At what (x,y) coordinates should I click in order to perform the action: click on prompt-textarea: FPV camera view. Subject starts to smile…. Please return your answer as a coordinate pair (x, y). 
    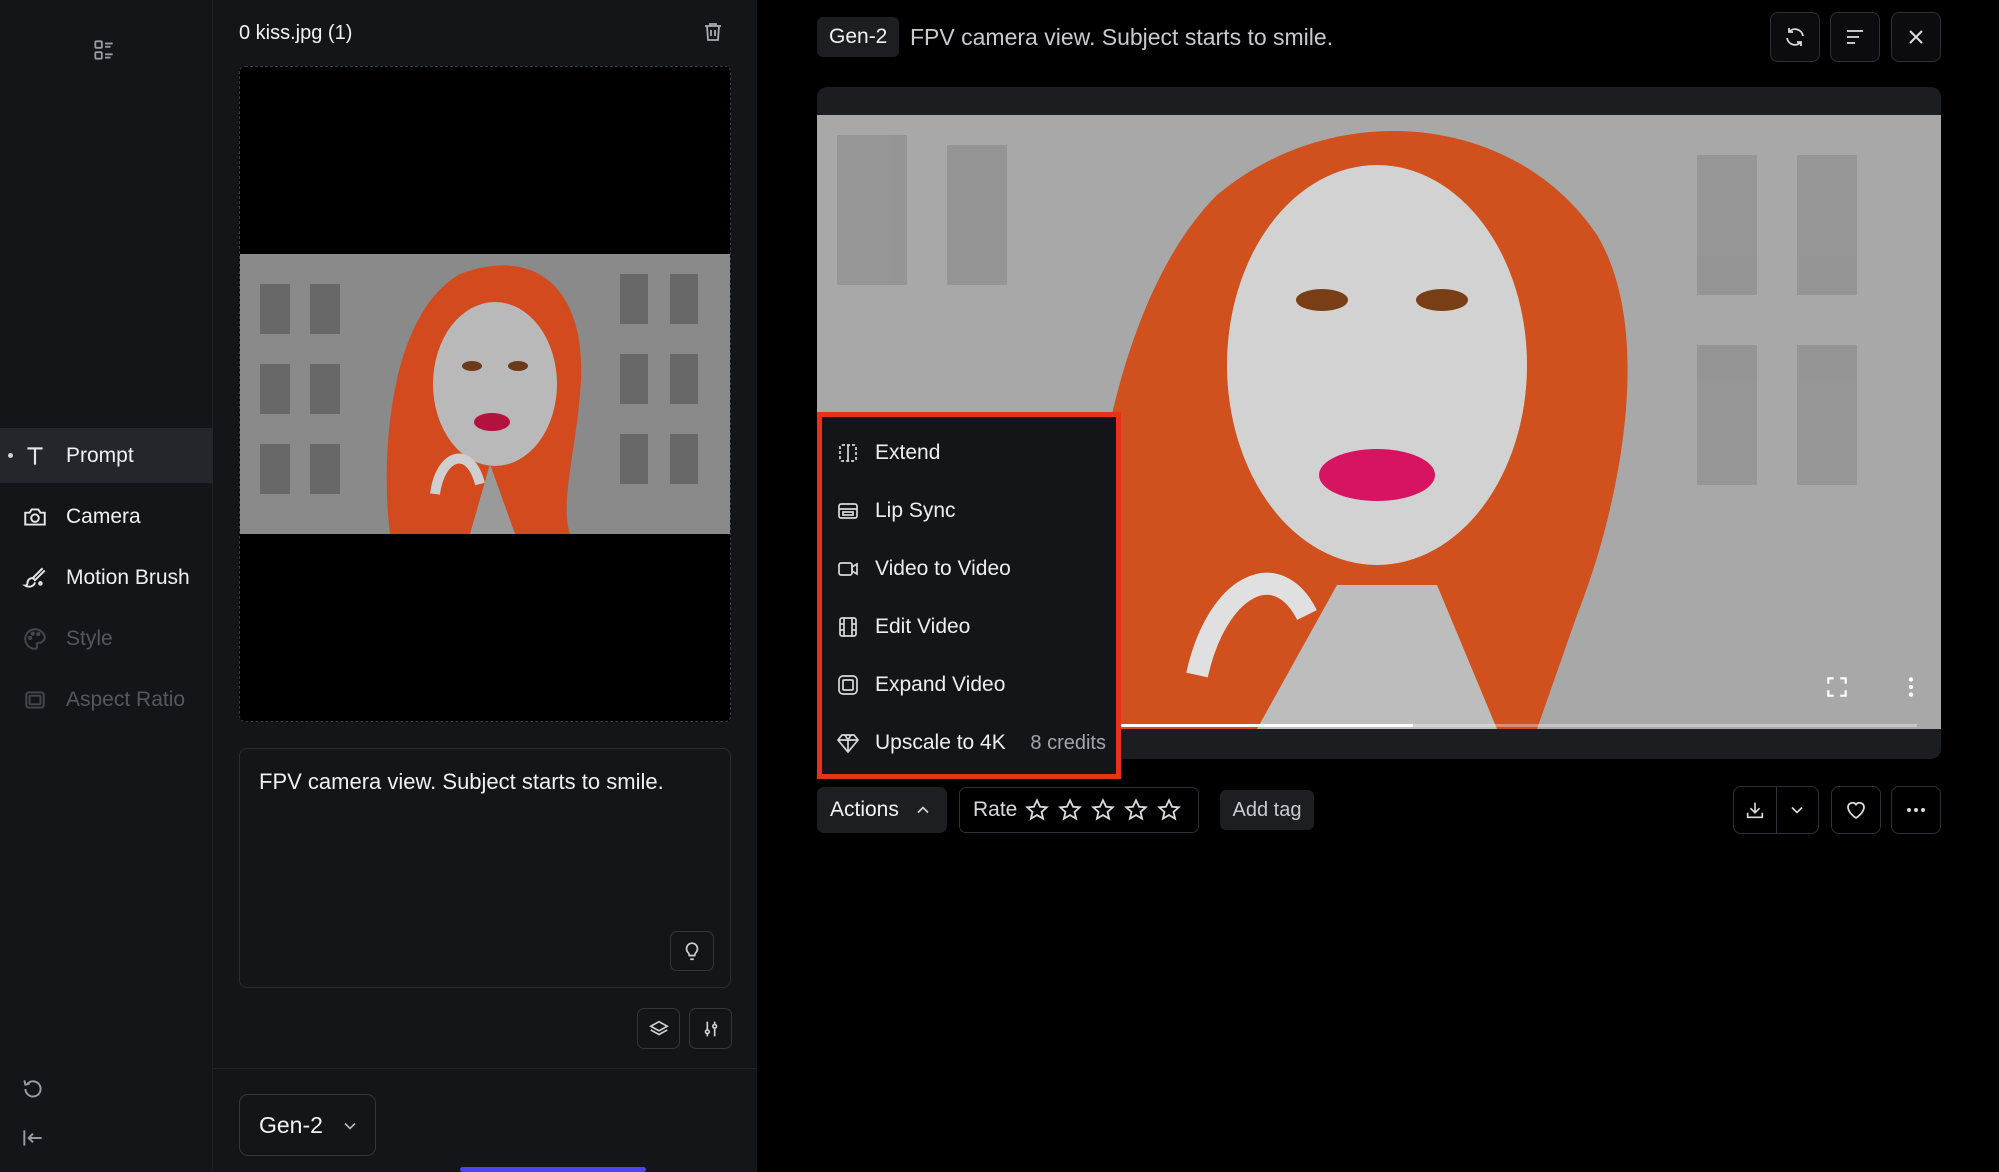
    Looking at the image, I should click on (485, 868).